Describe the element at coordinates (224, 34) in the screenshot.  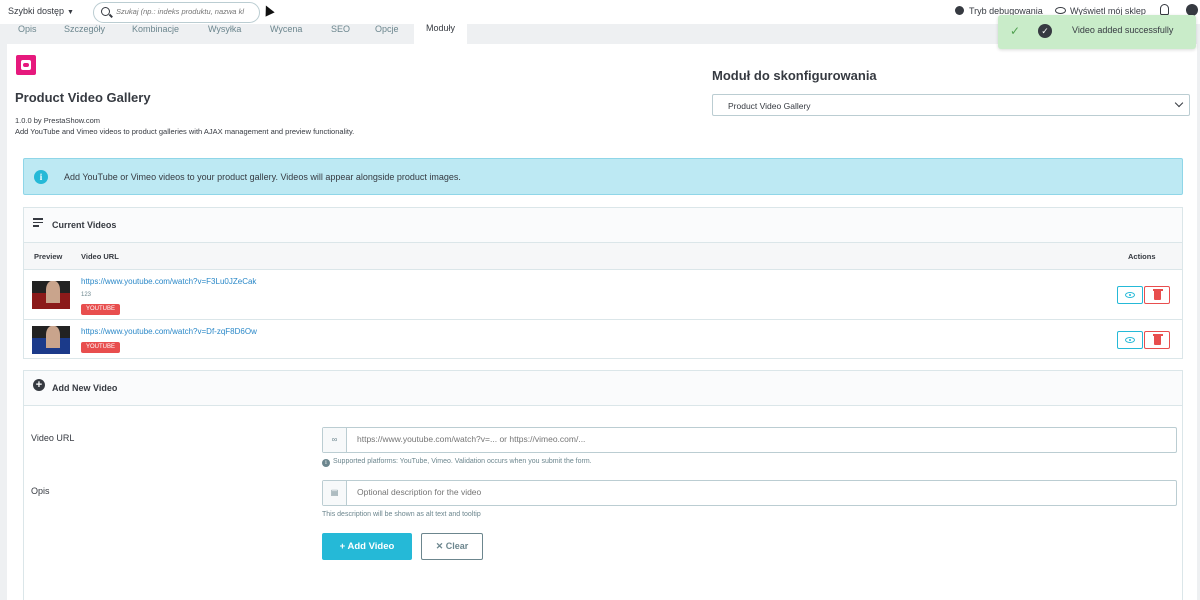
I see `tab-wysylka: Wysyłka` at that location.